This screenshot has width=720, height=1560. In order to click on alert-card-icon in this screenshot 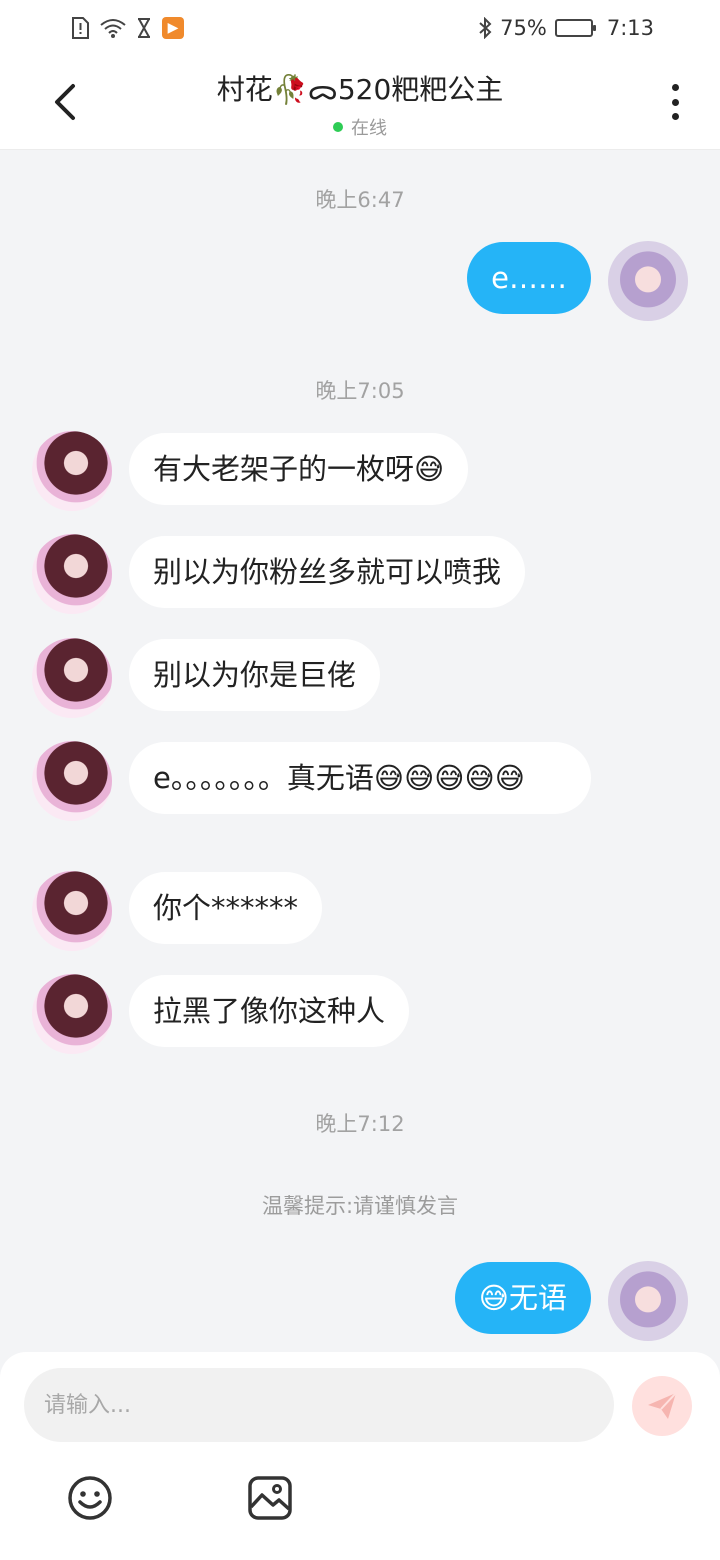, I will do `click(80, 28)`.